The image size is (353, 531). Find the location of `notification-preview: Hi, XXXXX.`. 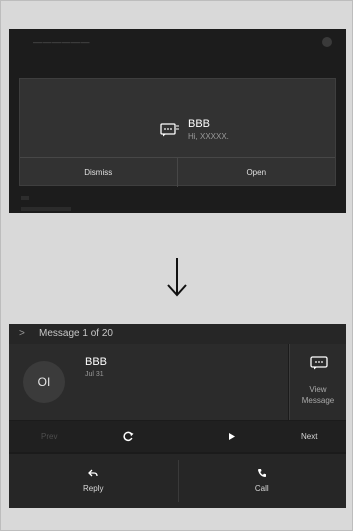

notification-preview: Hi, XXXXX. is located at coordinates (208, 136).